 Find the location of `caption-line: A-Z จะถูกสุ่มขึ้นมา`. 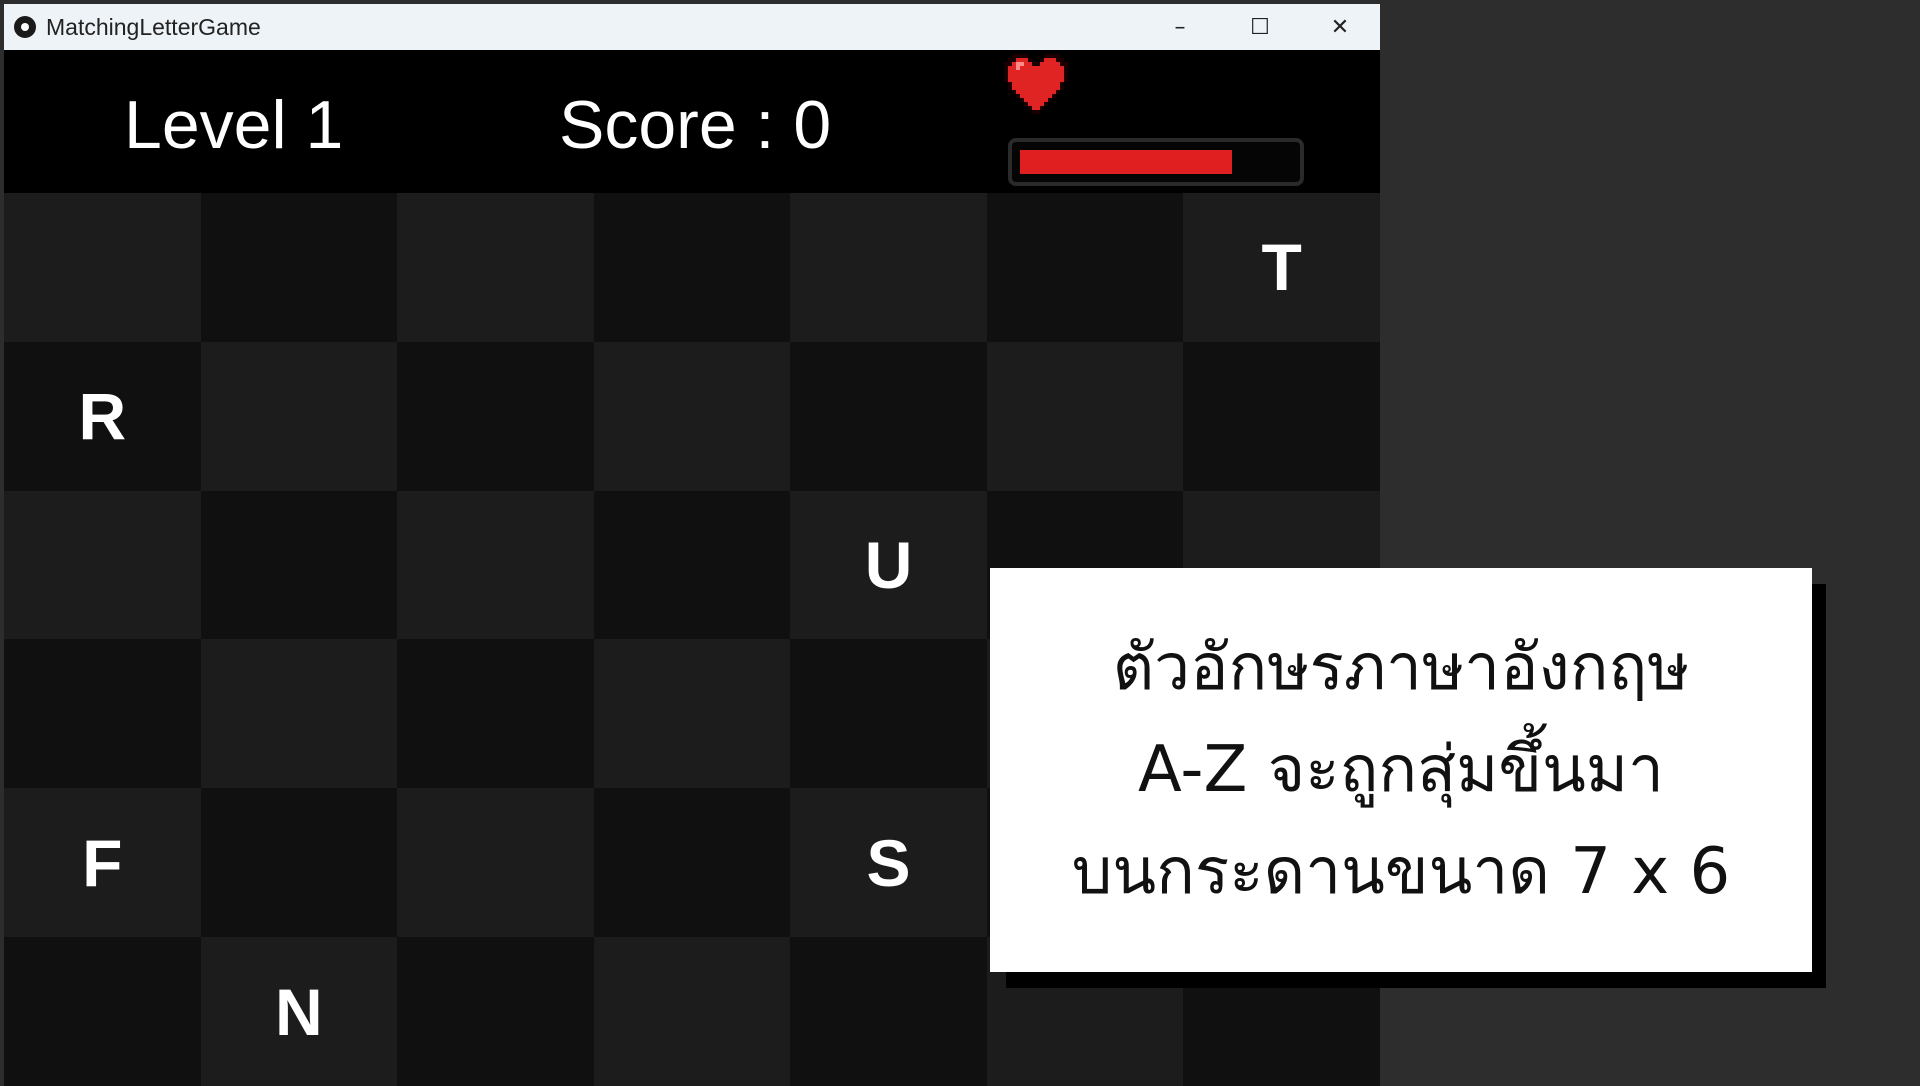

caption-line: A-Z จะถูกสุ่มขึ้นมา is located at coordinates (1401, 770).